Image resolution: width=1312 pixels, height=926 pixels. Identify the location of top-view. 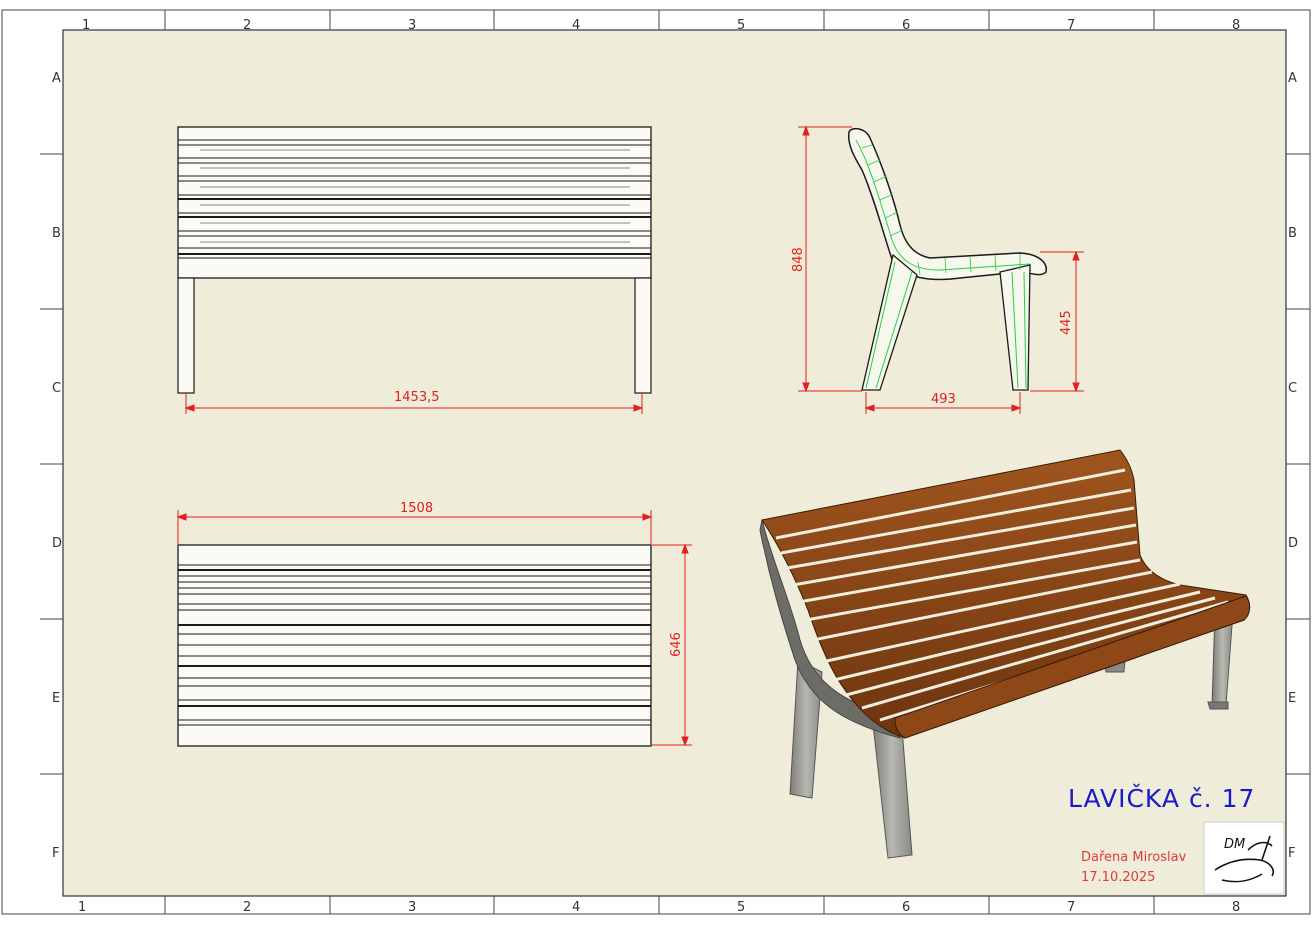
(414, 645).